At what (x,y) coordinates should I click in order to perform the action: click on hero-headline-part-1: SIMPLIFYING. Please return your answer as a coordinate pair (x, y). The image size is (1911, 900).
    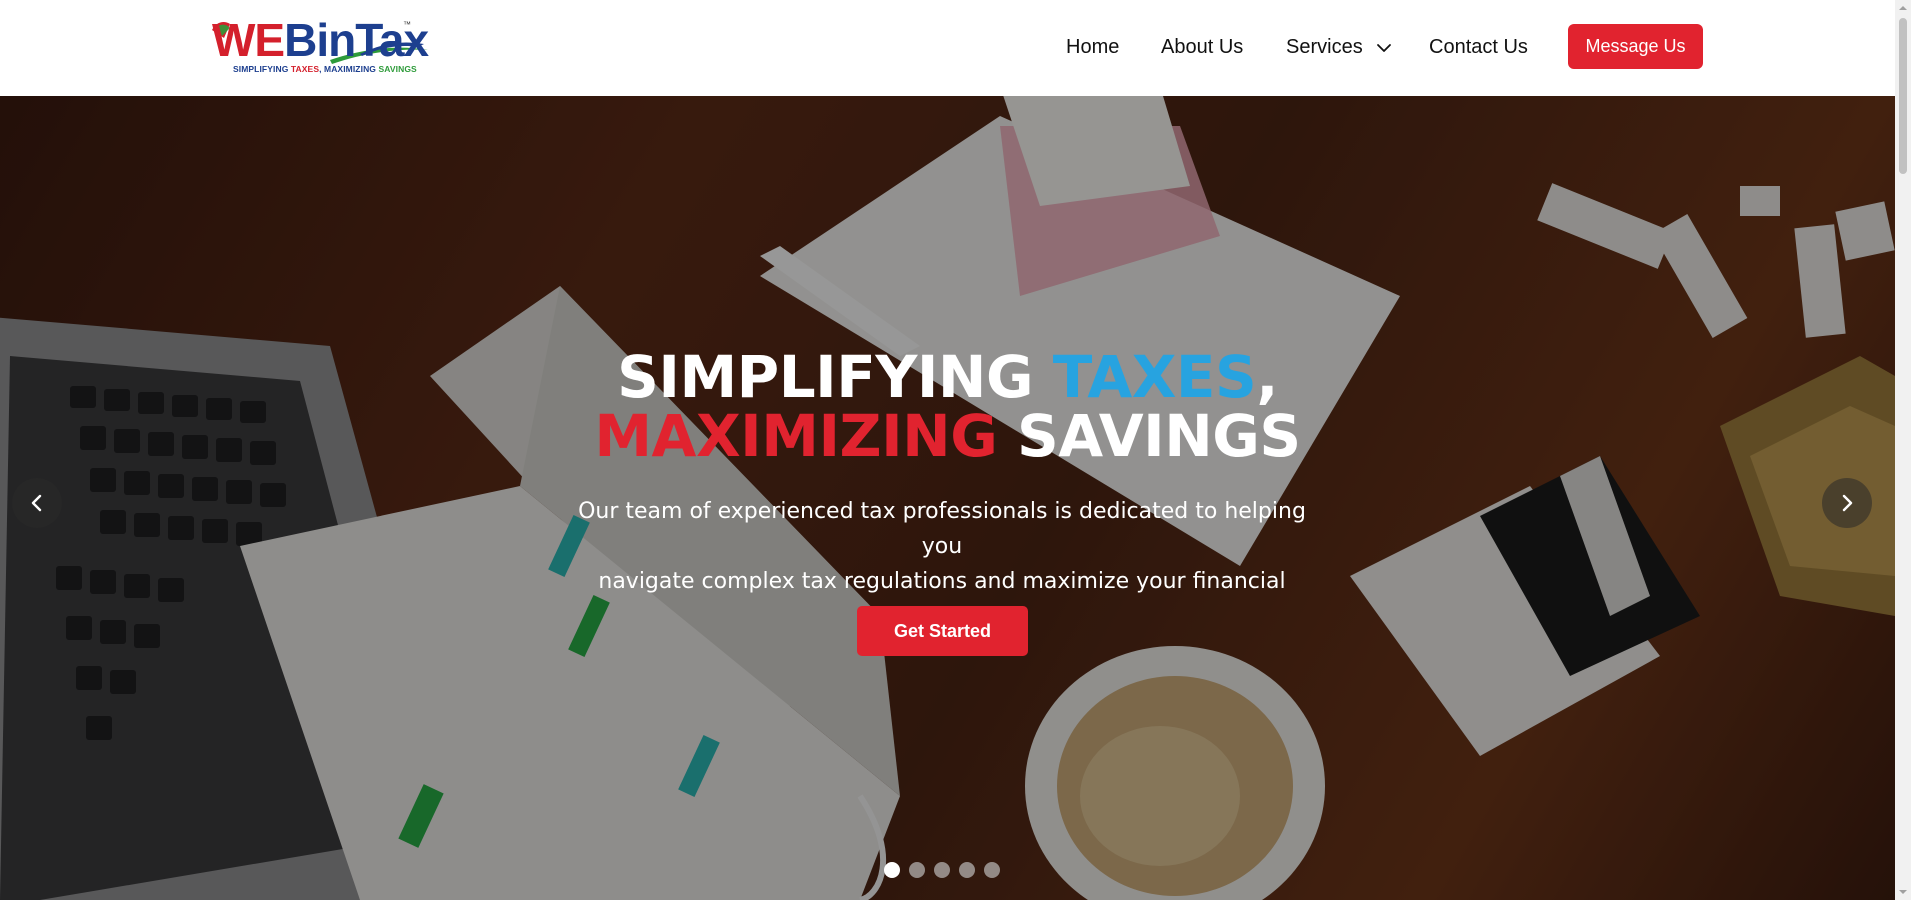
    Looking at the image, I should click on (835, 377).